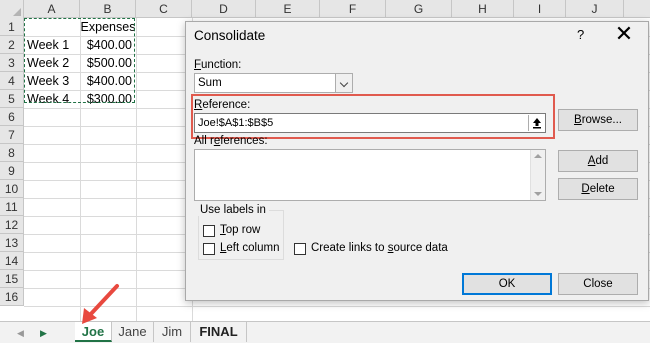  Describe the element at coordinates (12, 45) in the screenshot. I see `row-header-2: 2` at that location.